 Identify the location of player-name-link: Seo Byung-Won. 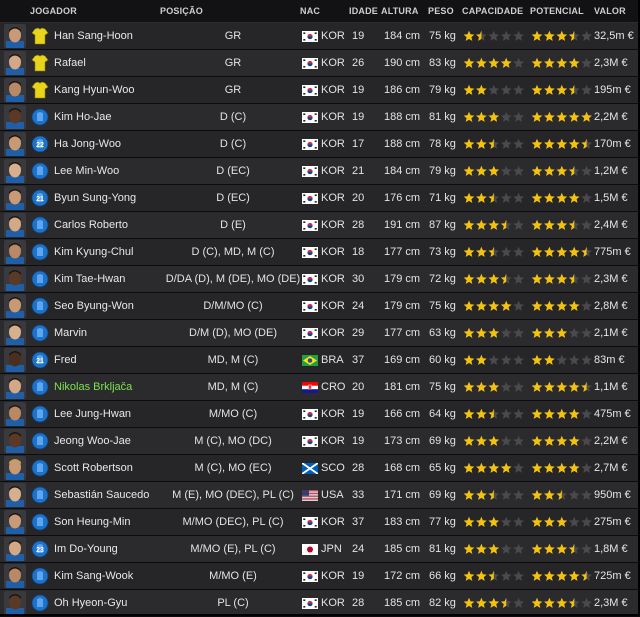
(94, 306).